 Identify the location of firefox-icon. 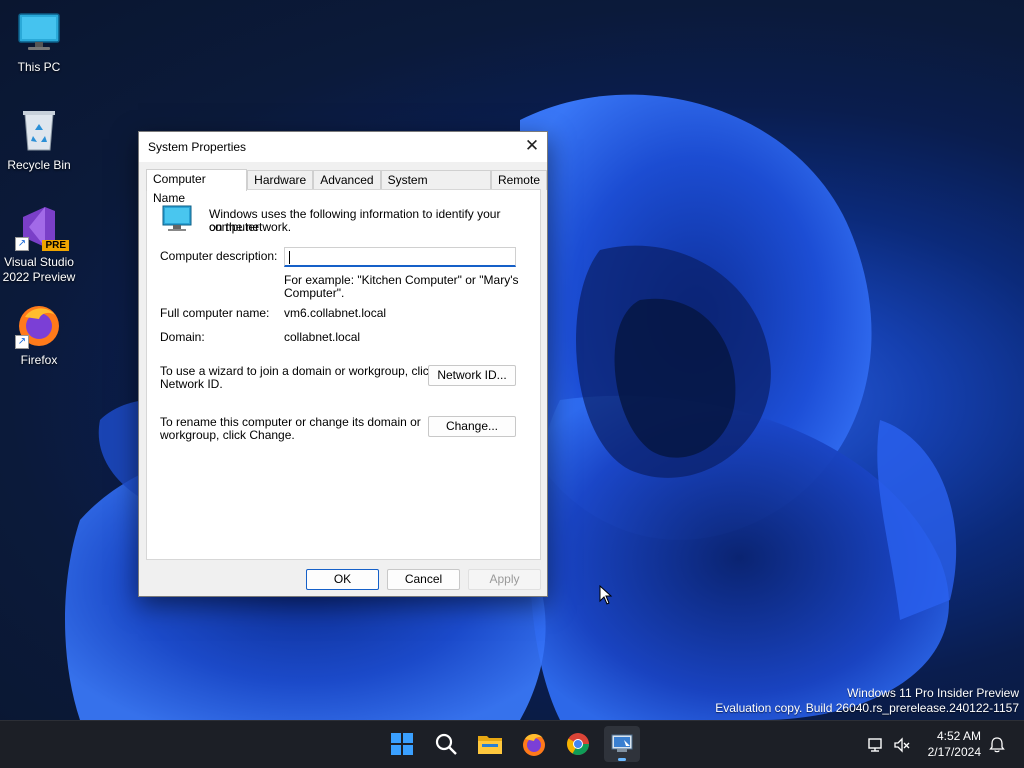
(534, 744).